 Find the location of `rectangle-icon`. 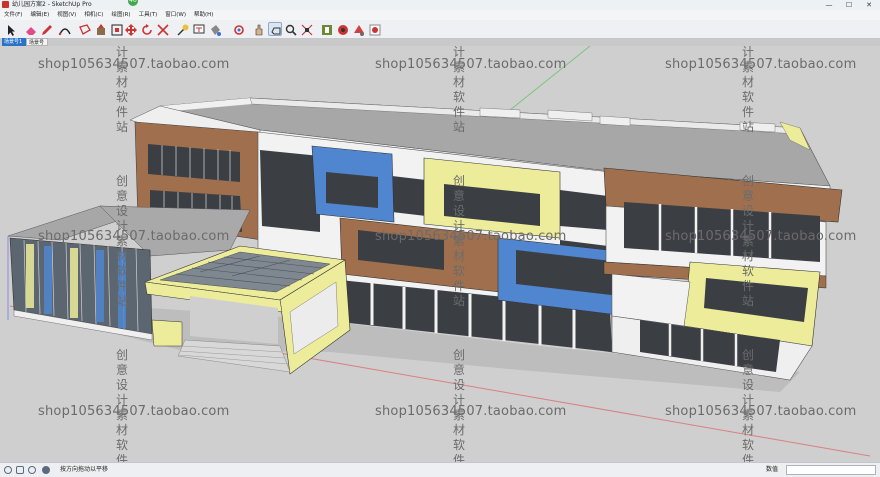

rectangle-icon is located at coordinates (85, 29).